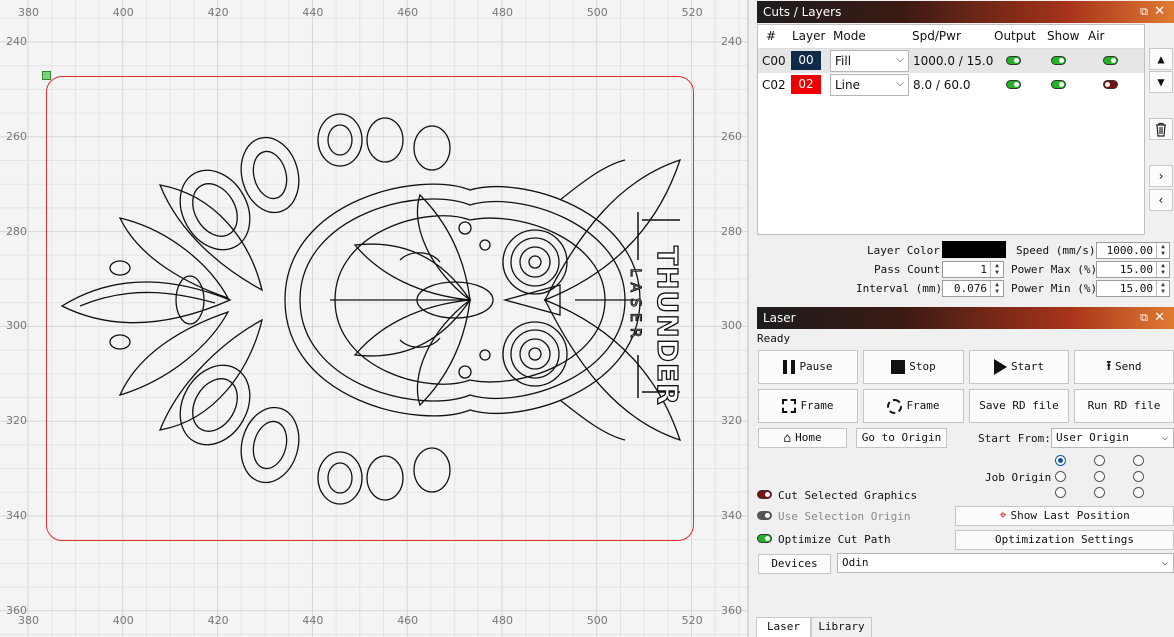 The height and width of the screenshot is (637, 1174). Describe the element at coordinates (794, 564) in the screenshot. I see `devices-button: Devices` at that location.